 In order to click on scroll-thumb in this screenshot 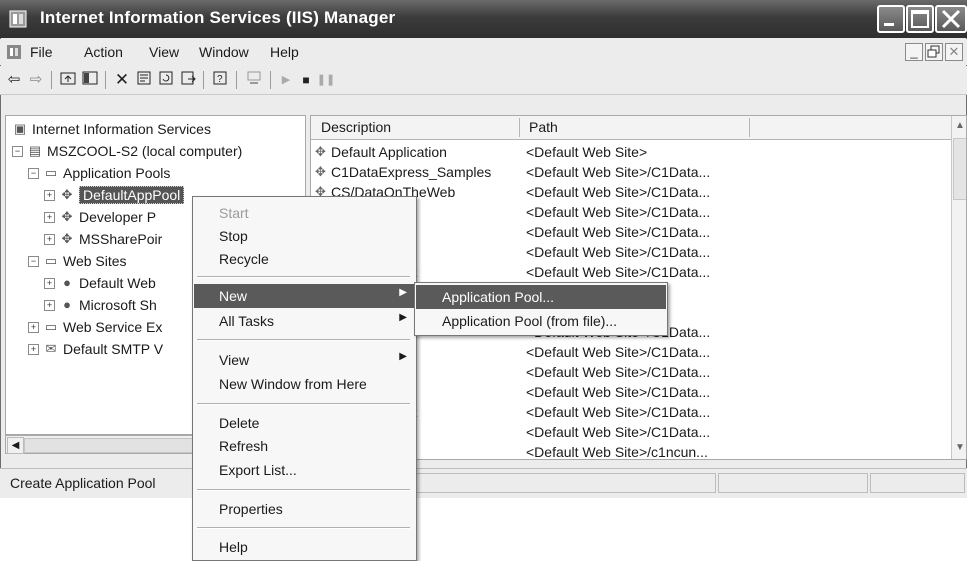, I will do `click(959, 169)`.